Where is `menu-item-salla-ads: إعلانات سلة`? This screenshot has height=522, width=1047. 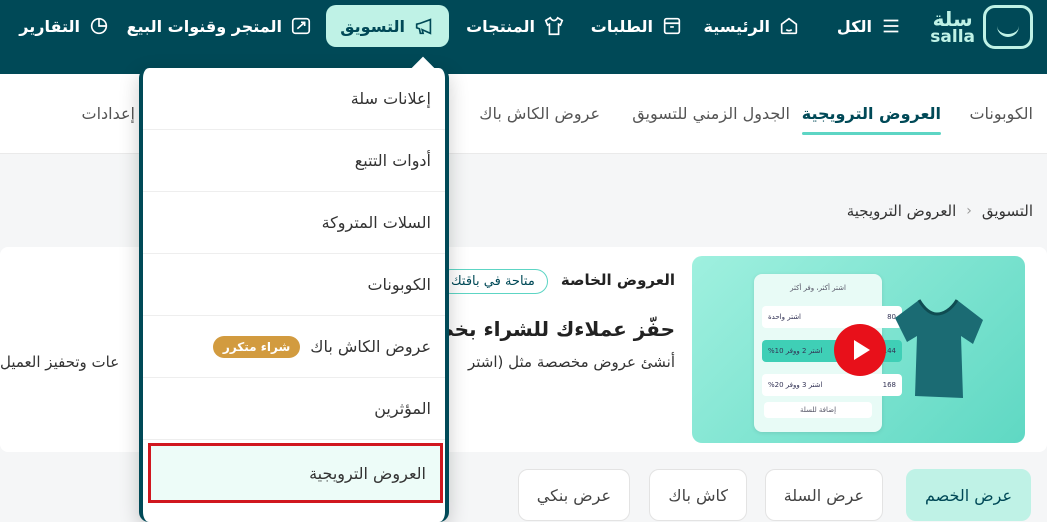 menu-item-salla-ads: إعلانات سلة is located at coordinates (294, 99).